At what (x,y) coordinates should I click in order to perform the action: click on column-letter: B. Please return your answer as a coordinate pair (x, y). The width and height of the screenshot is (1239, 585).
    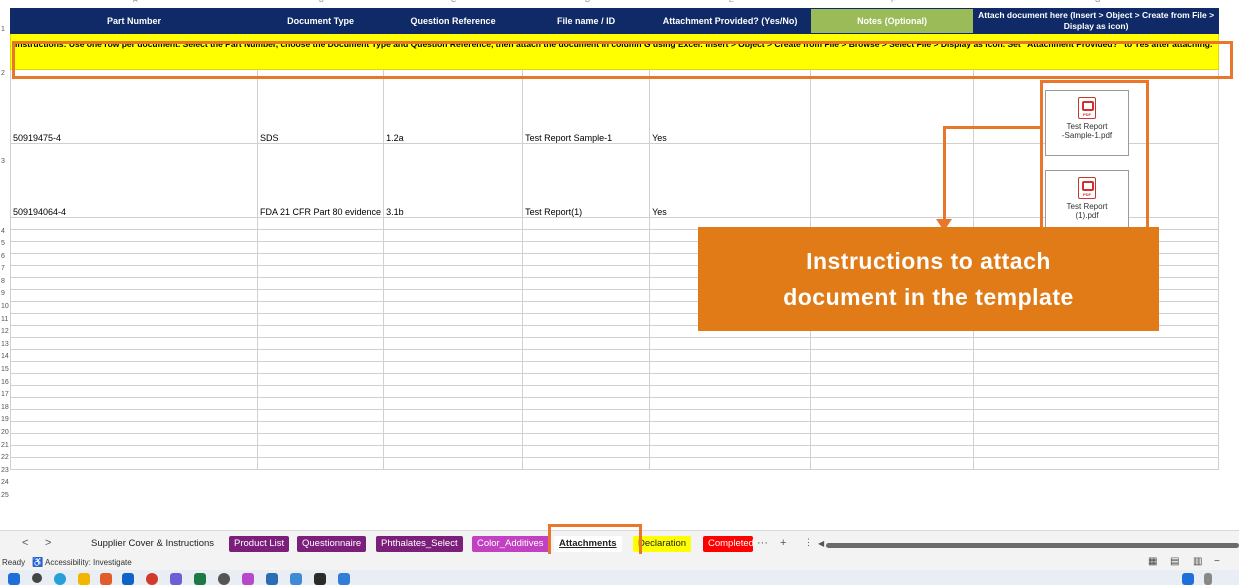
    Looking at the image, I should click on (321, 2).